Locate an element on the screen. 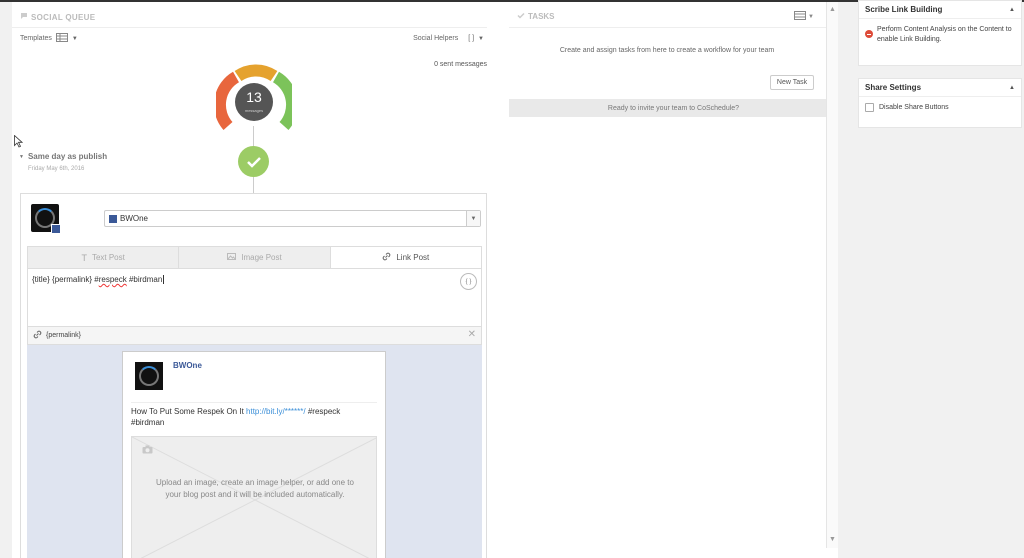  disable-share-label: Disable Share Buttons is located at coordinates (914, 107).